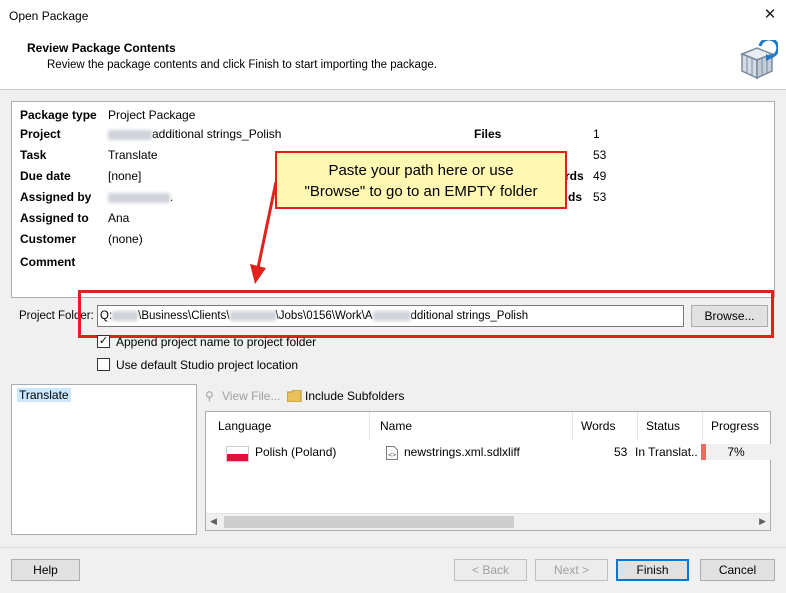 This screenshot has height=593, width=786. I want to click on stat-label-3: rds, so click(574, 176).